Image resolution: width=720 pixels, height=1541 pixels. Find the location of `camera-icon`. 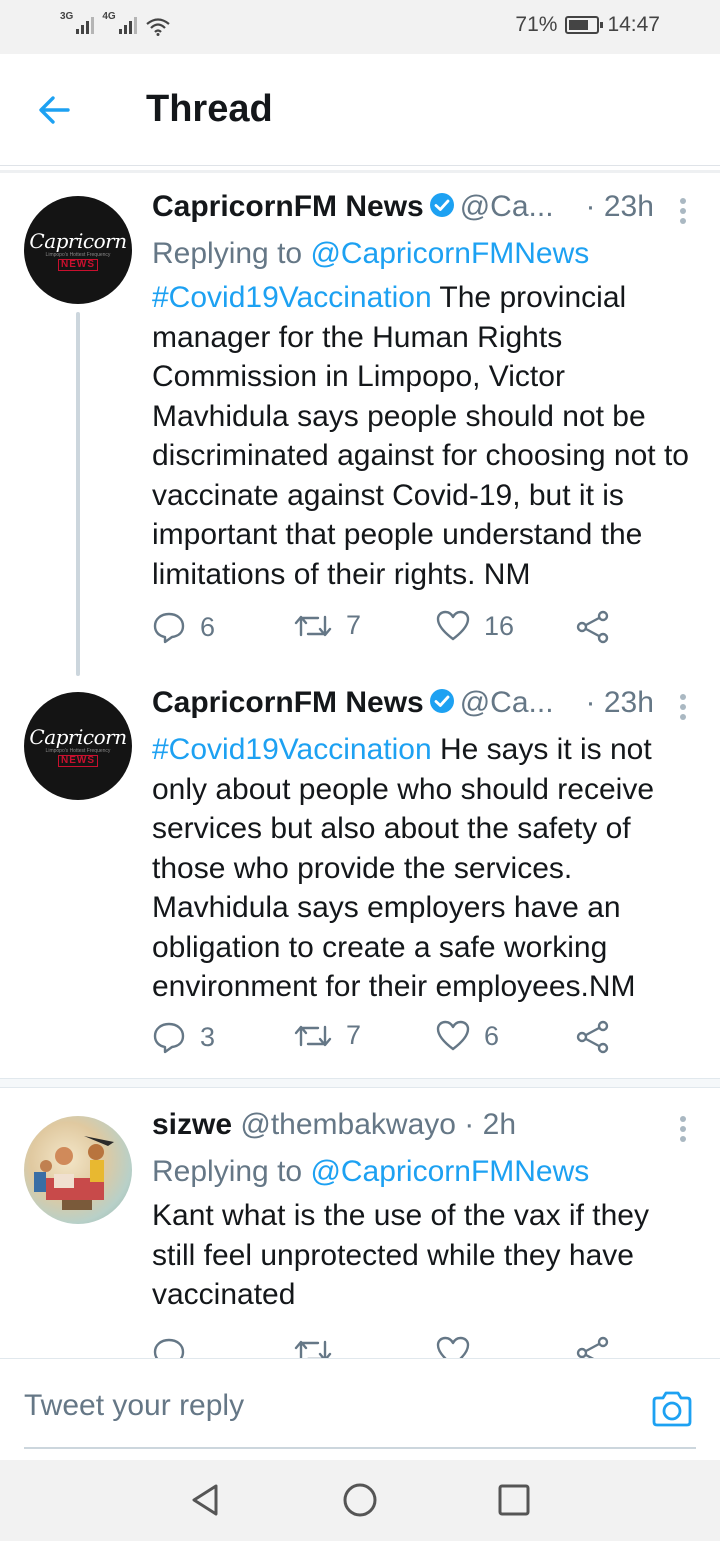

camera-icon is located at coordinates (672, 1409).